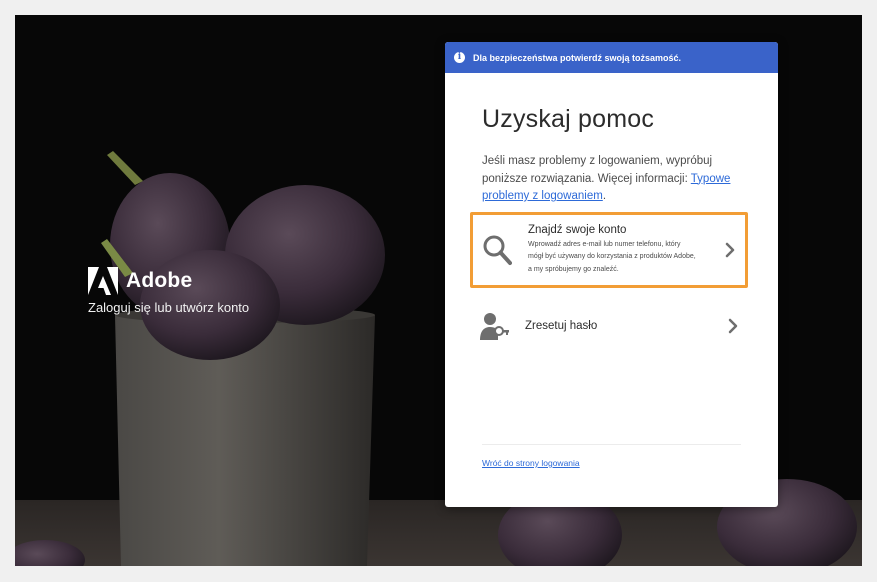 Image resolution: width=877 pixels, height=582 pixels. I want to click on page-title: Uzyskaj pomoc, so click(568, 119).